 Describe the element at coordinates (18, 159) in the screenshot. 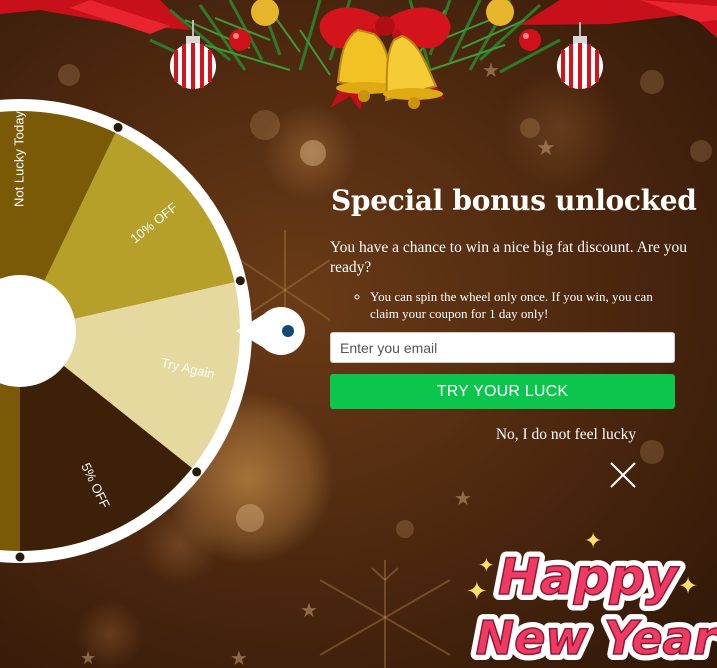

I see `wheel-segment-label: Not Lucky Today` at that location.